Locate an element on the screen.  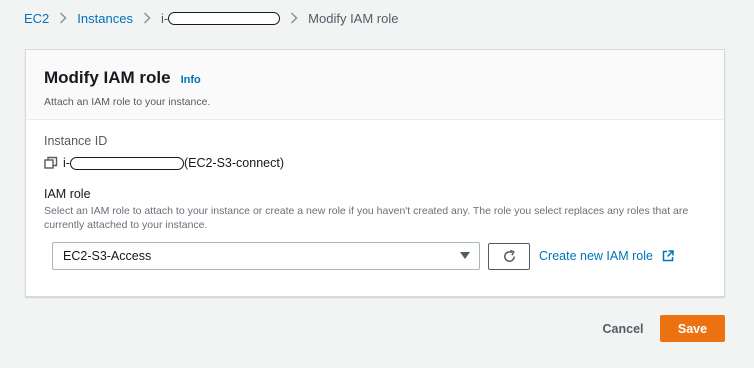
create-new-iam-role-label: Create new IAM role is located at coordinates (596, 256).